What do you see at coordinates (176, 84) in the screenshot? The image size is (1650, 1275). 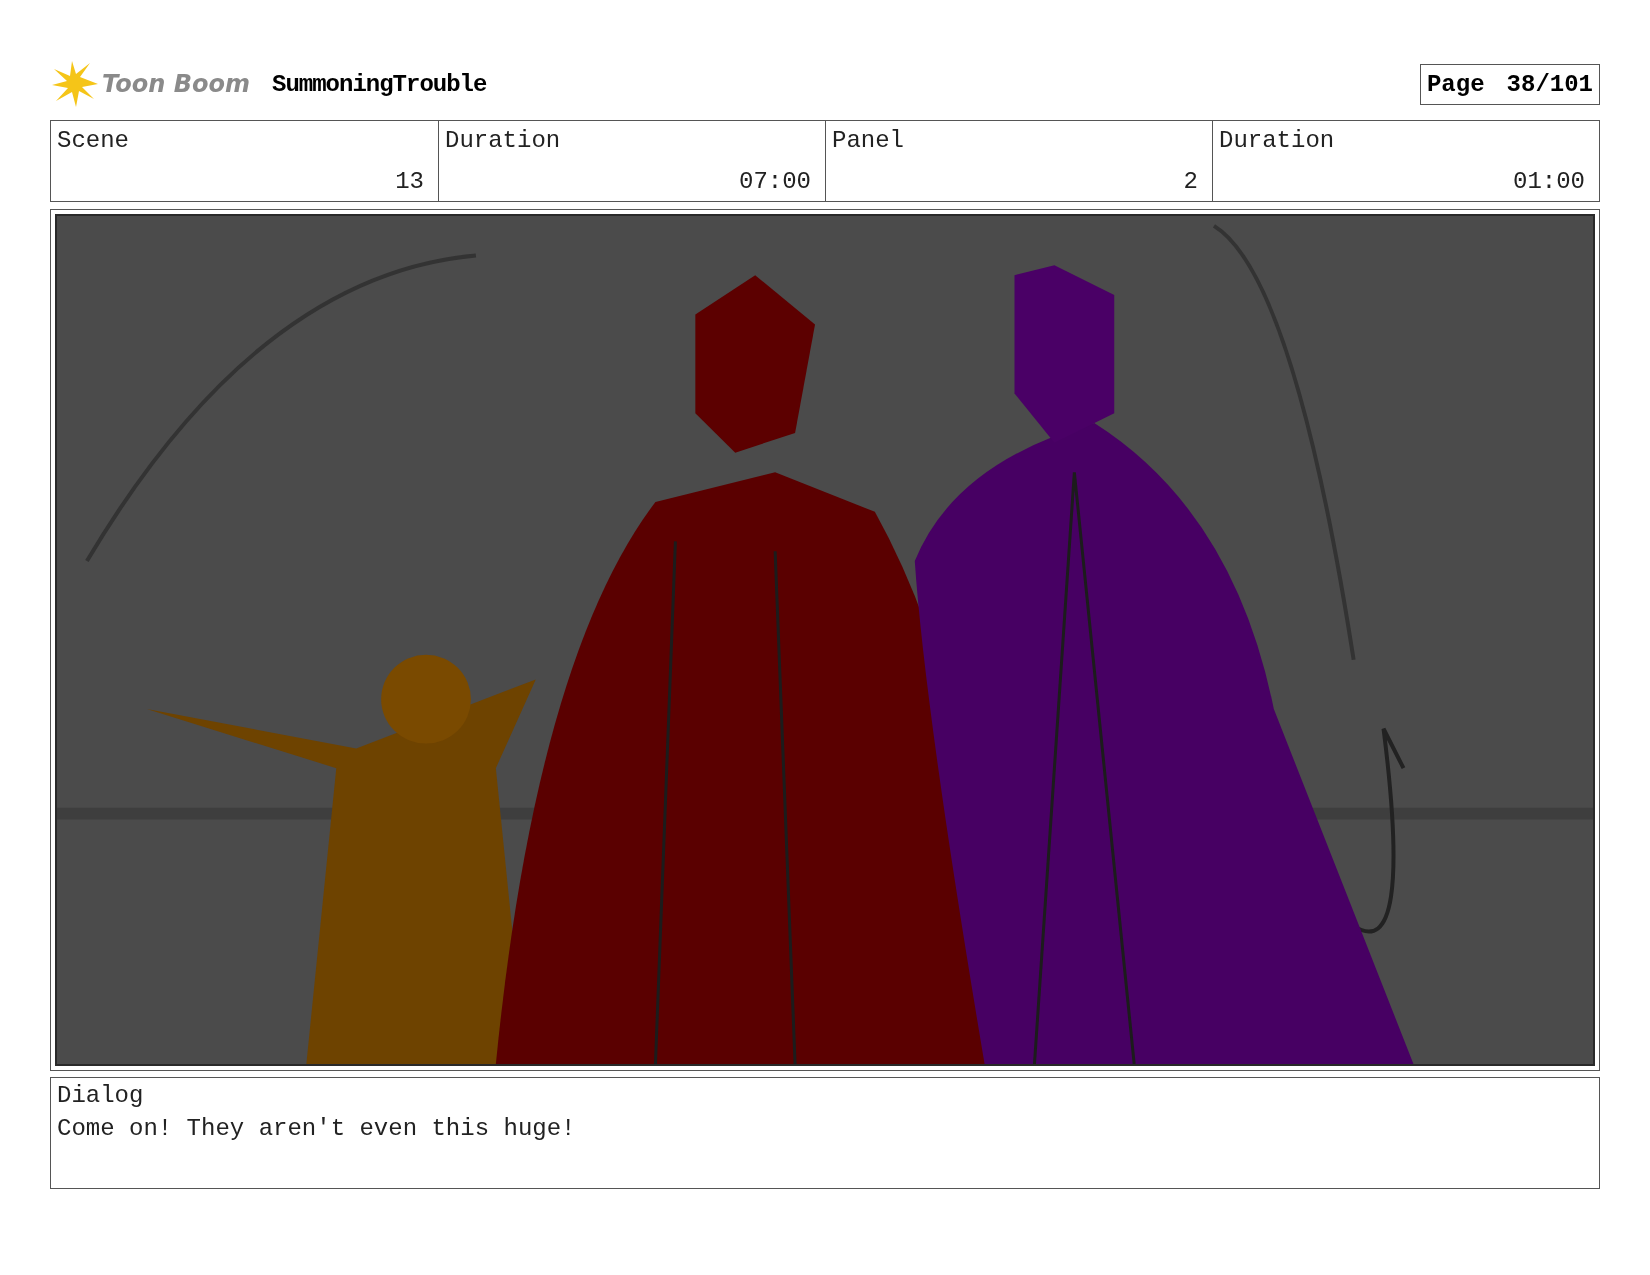 I see `logo-text: Toon Boom` at bounding box center [176, 84].